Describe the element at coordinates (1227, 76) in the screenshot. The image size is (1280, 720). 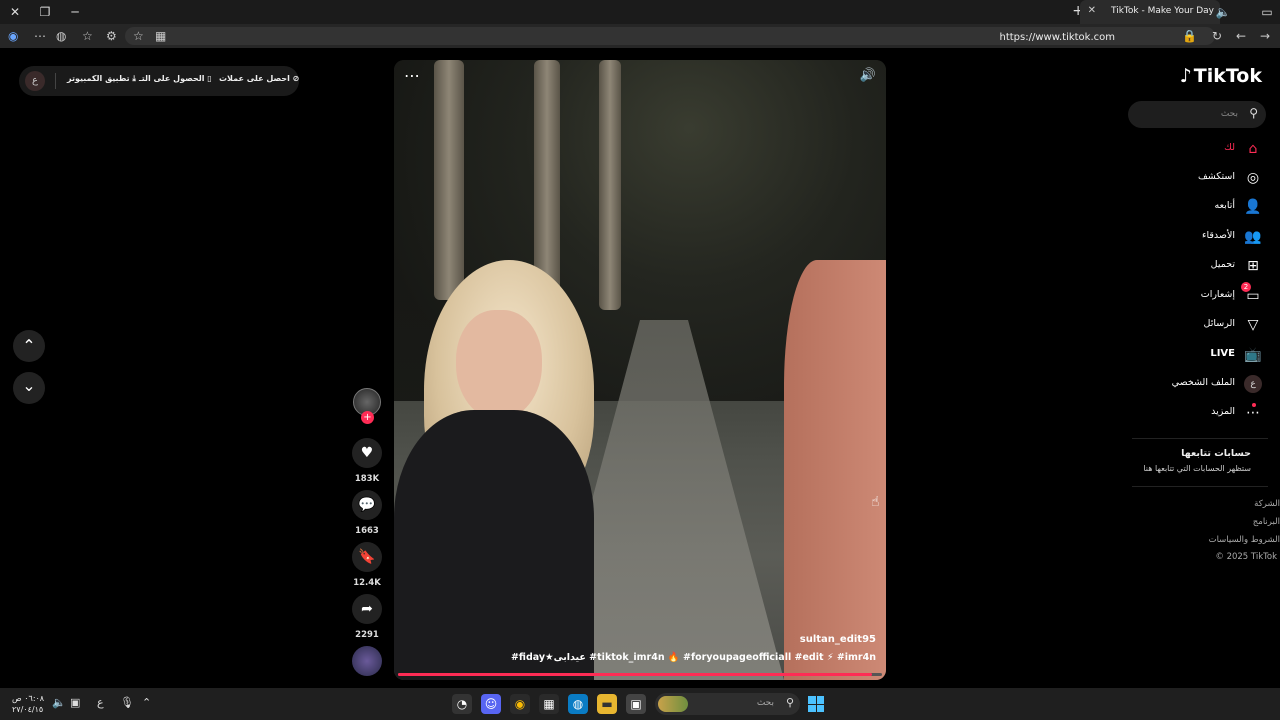
I see `logo-text: TikTok` at that location.